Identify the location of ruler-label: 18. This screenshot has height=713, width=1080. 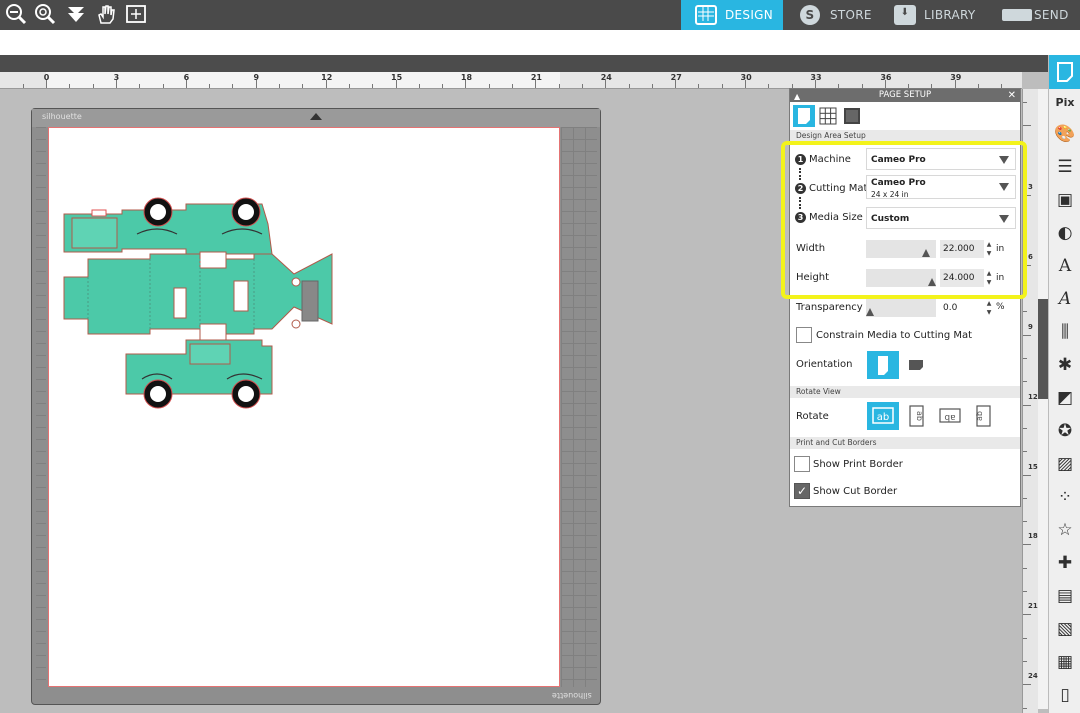
(466, 77).